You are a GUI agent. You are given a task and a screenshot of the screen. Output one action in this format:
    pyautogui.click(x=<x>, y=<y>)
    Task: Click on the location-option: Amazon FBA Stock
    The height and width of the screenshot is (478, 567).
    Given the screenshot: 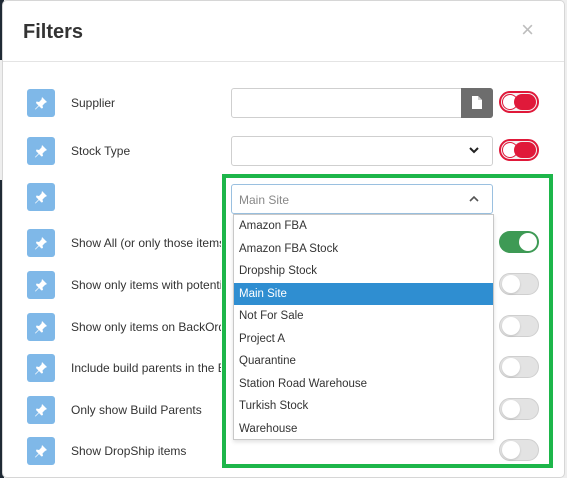 What is the action you would take?
    pyautogui.click(x=363, y=249)
    